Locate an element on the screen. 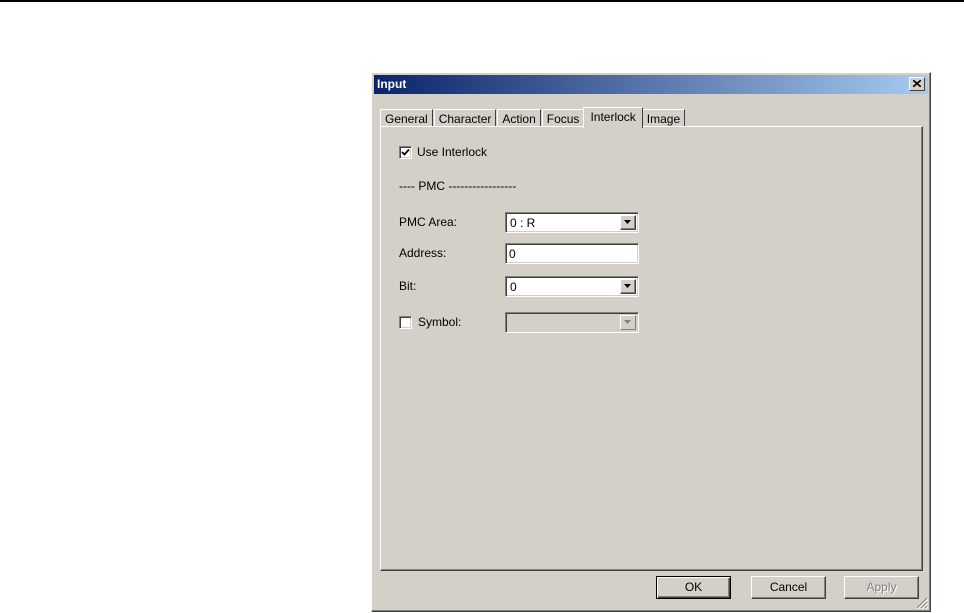  pmc-area-value: 0 : R is located at coordinates (523, 223).